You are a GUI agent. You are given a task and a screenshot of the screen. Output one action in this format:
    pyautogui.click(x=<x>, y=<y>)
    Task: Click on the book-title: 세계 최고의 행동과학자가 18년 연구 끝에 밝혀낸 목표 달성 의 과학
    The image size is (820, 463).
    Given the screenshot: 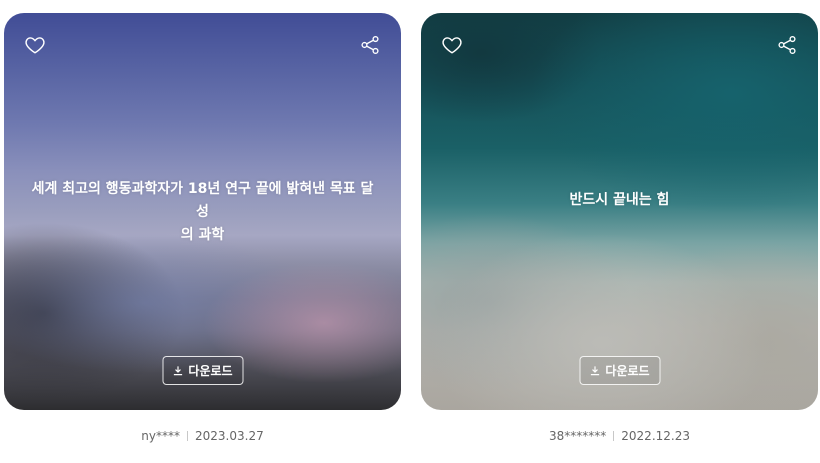 What is the action you would take?
    pyautogui.click(x=202, y=212)
    